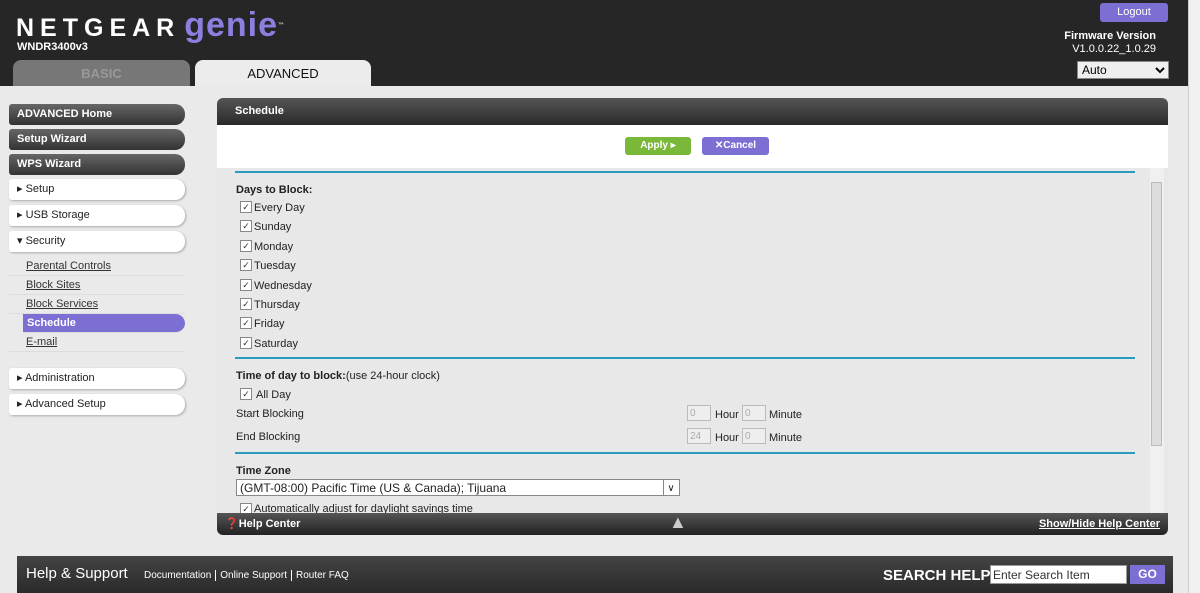 The width and height of the screenshot is (1200, 593). Describe the element at coordinates (277, 305) in the screenshot. I see `day-label: Thursday` at that location.